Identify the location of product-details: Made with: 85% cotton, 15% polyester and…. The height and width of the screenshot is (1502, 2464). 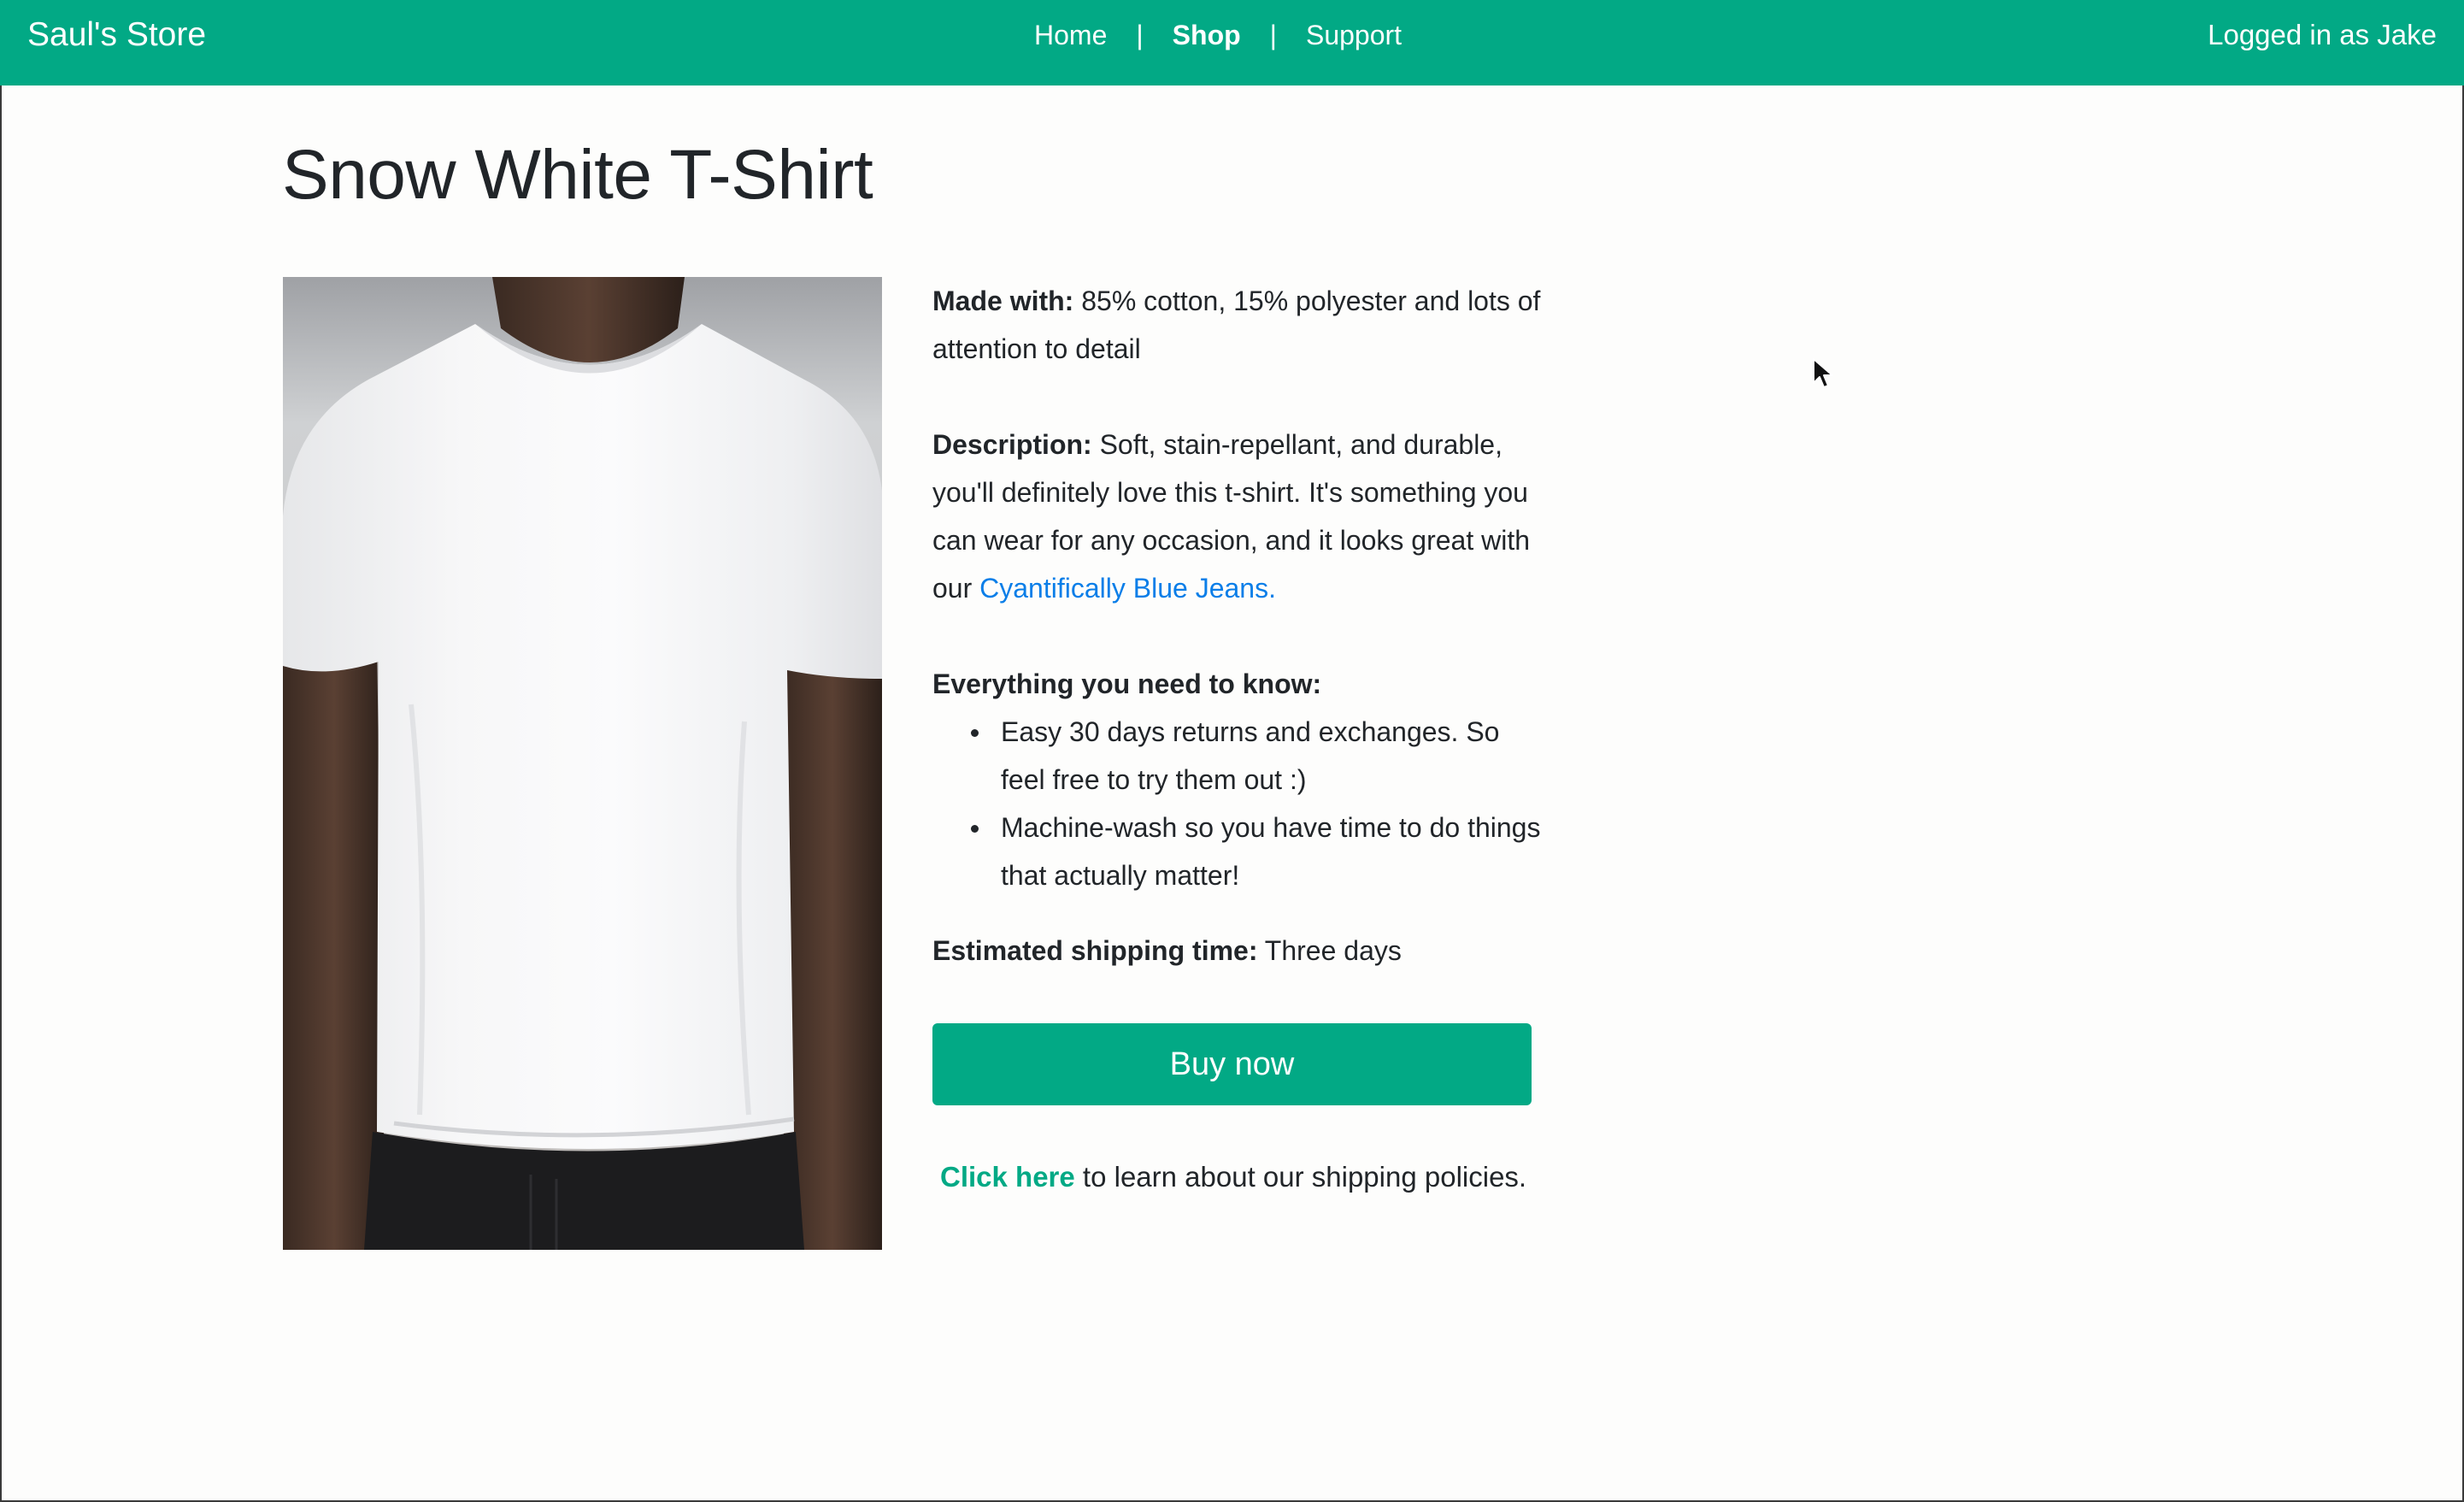
(1240, 626).